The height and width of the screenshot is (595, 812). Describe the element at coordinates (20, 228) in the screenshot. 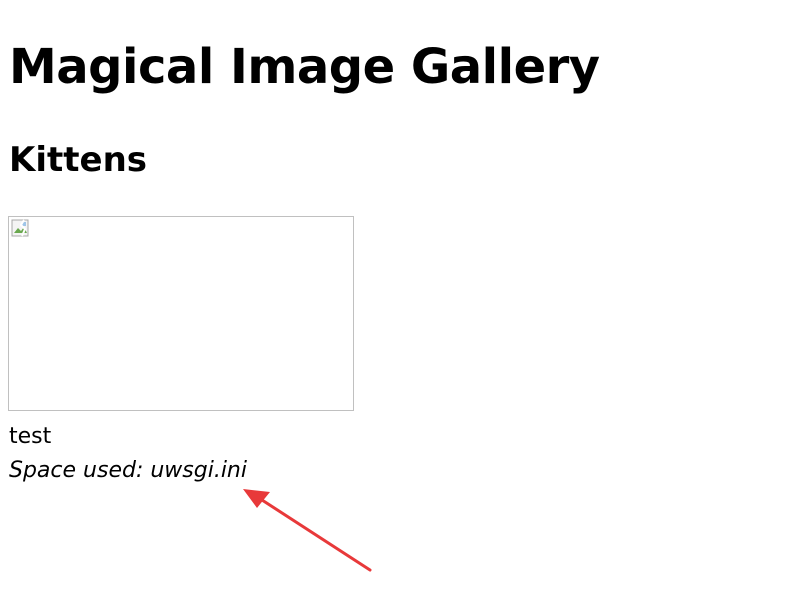

I see `broken-image-icon` at that location.